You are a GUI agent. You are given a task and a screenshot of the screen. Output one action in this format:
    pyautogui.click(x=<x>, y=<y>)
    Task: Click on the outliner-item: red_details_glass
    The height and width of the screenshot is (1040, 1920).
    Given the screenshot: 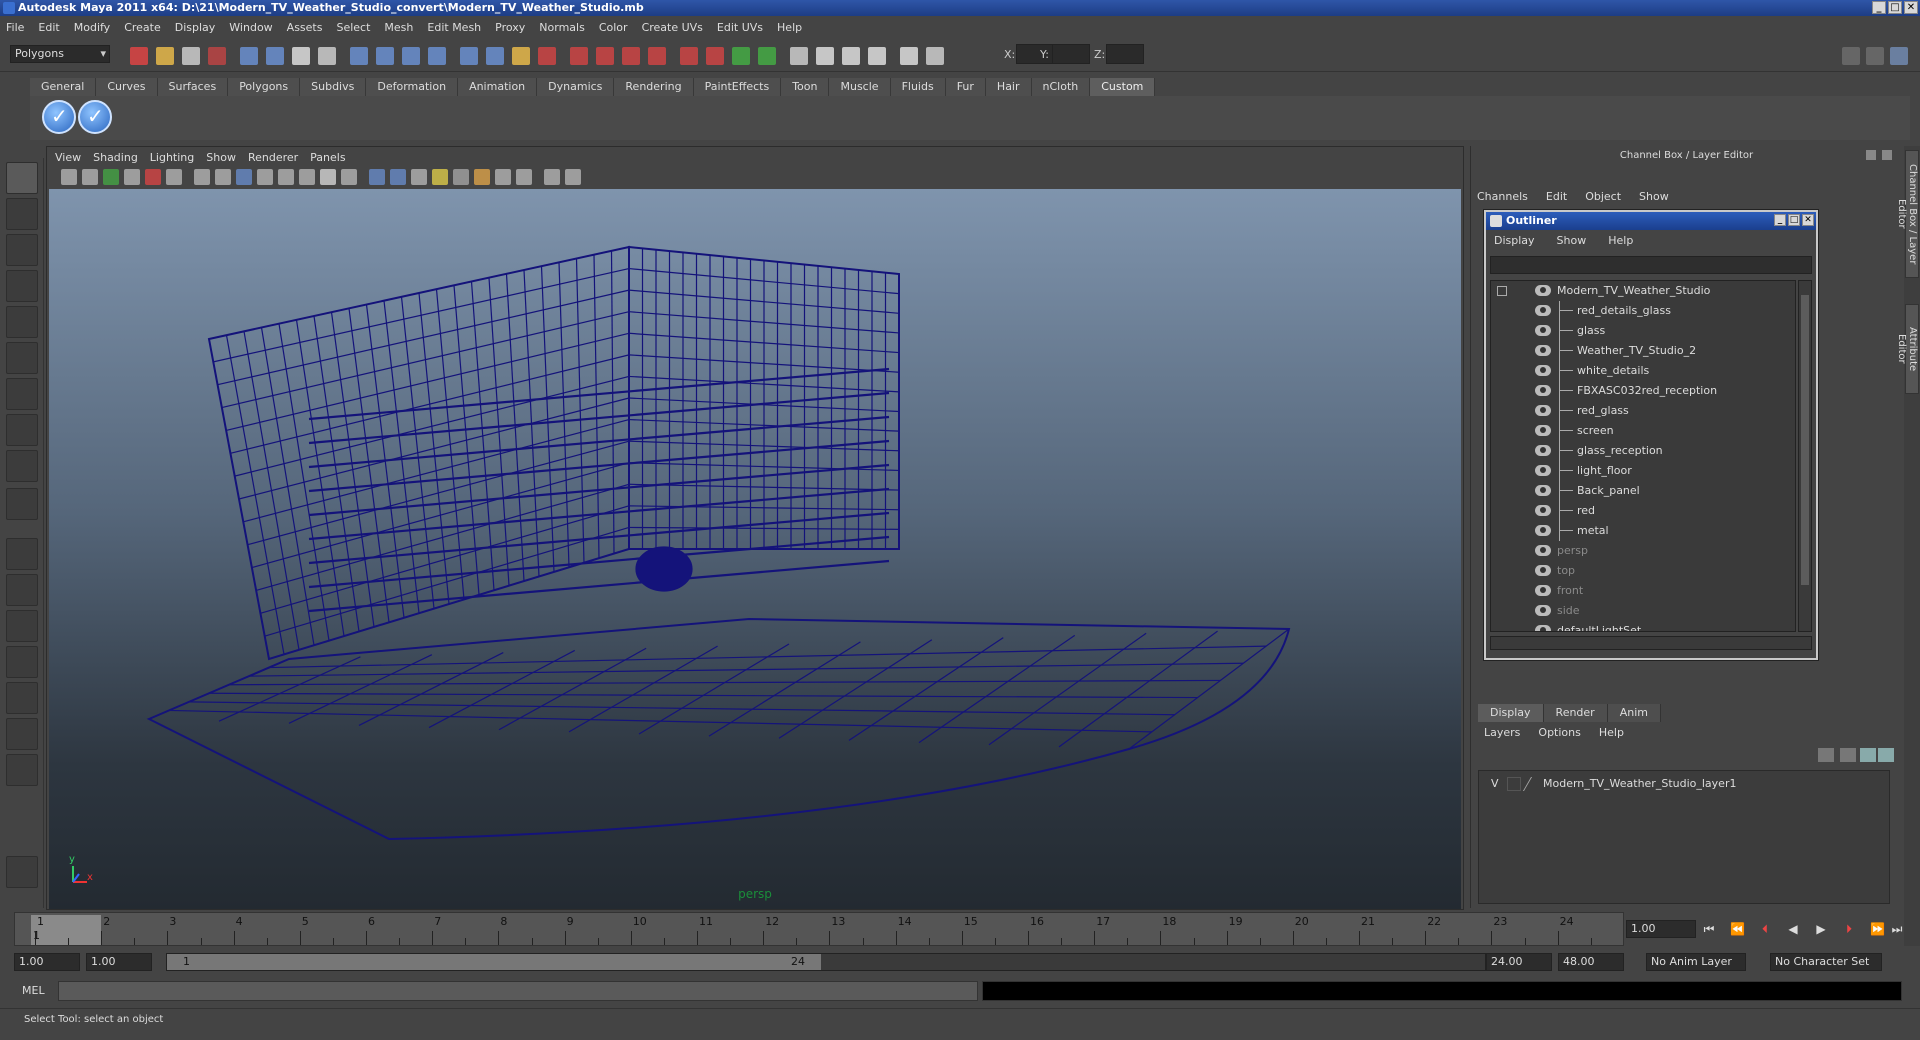 What is the action you would take?
    pyautogui.click(x=1643, y=311)
    